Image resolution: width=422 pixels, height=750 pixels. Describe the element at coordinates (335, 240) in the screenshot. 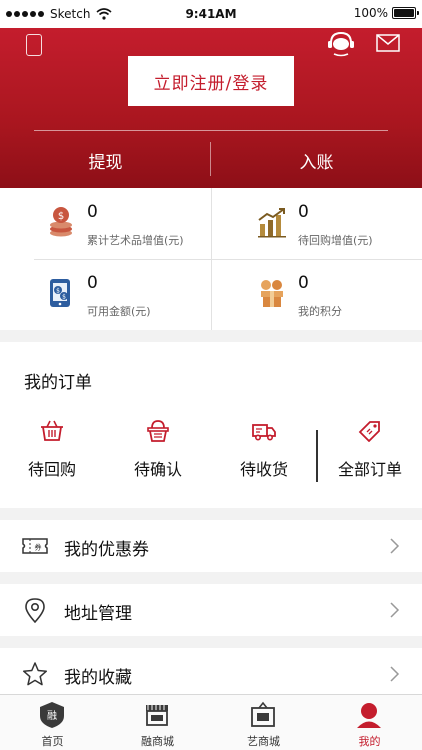

I see `stat-label: 待回购增值(元)` at that location.